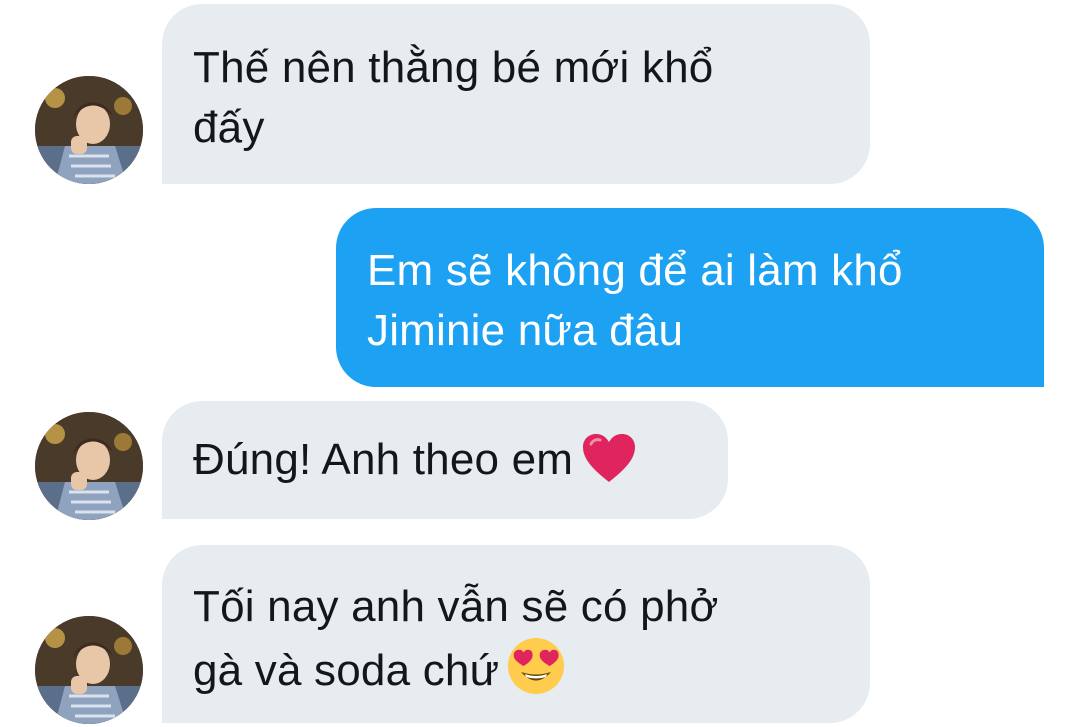 Image resolution: width=1080 pixels, height=727 pixels. What do you see at coordinates (536, 666) in the screenshot?
I see `smiling-face-with-heart-eyes-icon` at bounding box center [536, 666].